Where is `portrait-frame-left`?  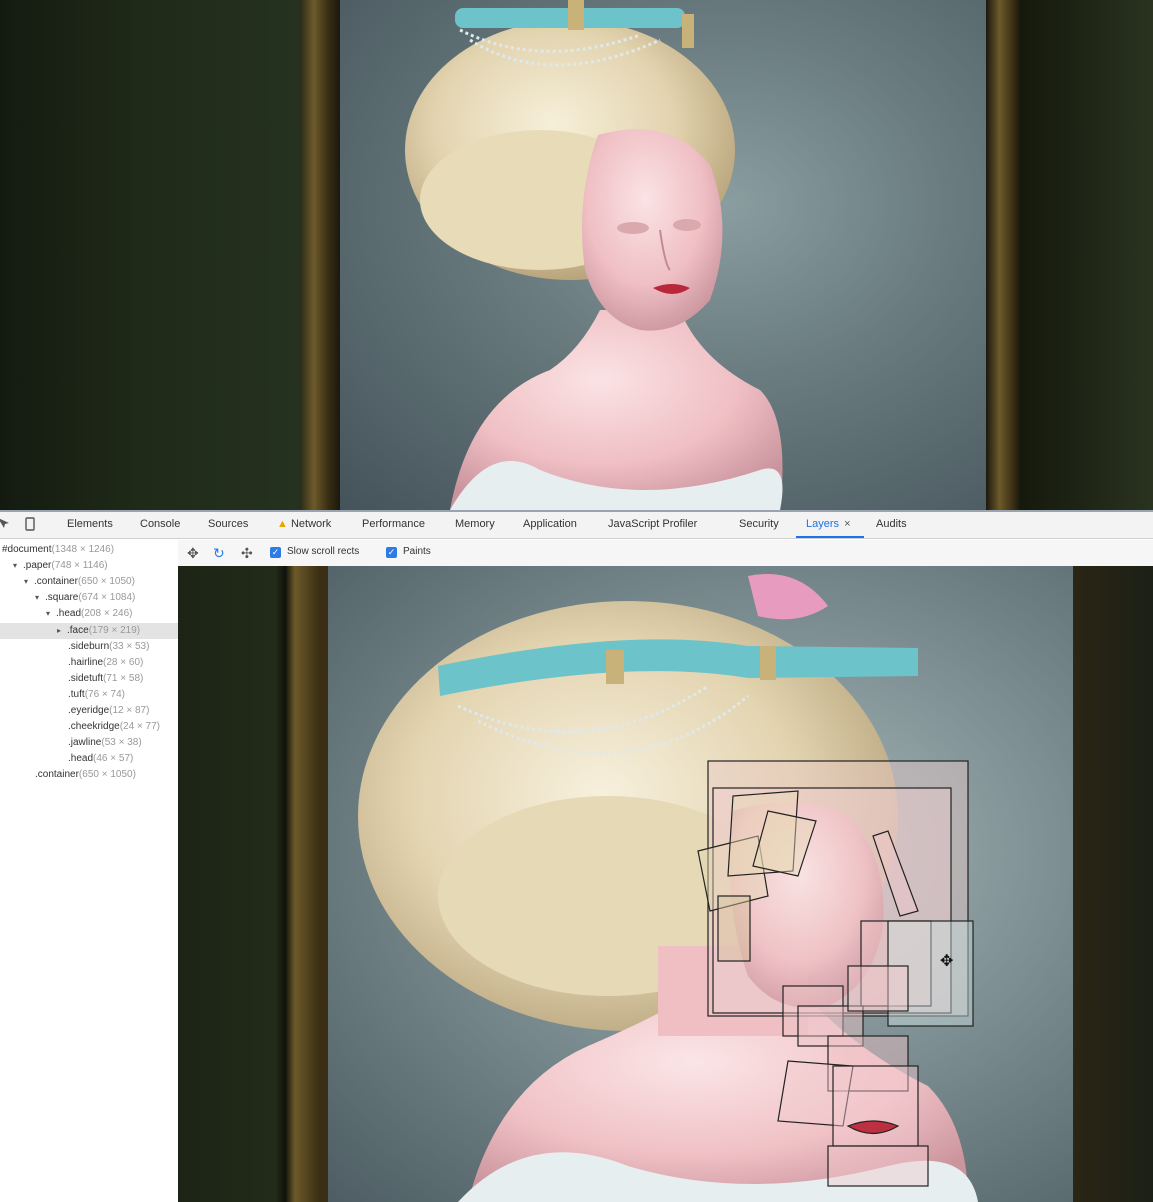
portrait-frame-left is located at coordinates (320, 255).